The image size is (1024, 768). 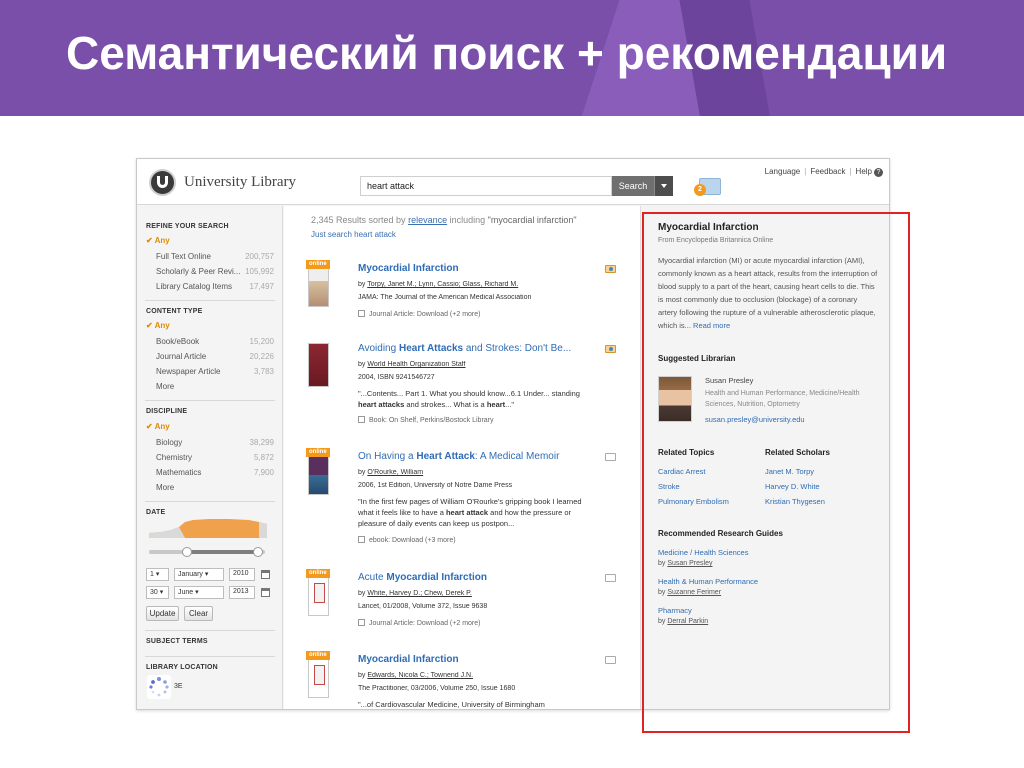 What do you see at coordinates (215, 356) in the screenshot?
I see `facet-journal-article: Journal Article 20,226` at bounding box center [215, 356].